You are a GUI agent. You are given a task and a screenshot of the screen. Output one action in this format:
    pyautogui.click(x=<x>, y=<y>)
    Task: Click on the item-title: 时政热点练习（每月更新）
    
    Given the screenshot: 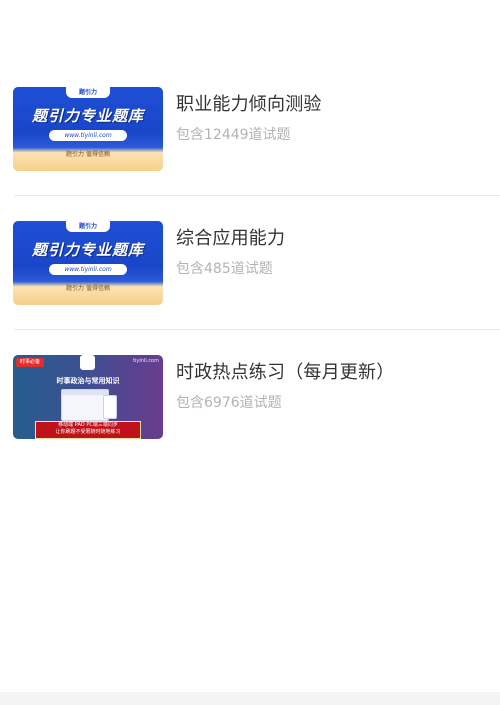 What is the action you would take?
    pyautogui.click(x=285, y=372)
    